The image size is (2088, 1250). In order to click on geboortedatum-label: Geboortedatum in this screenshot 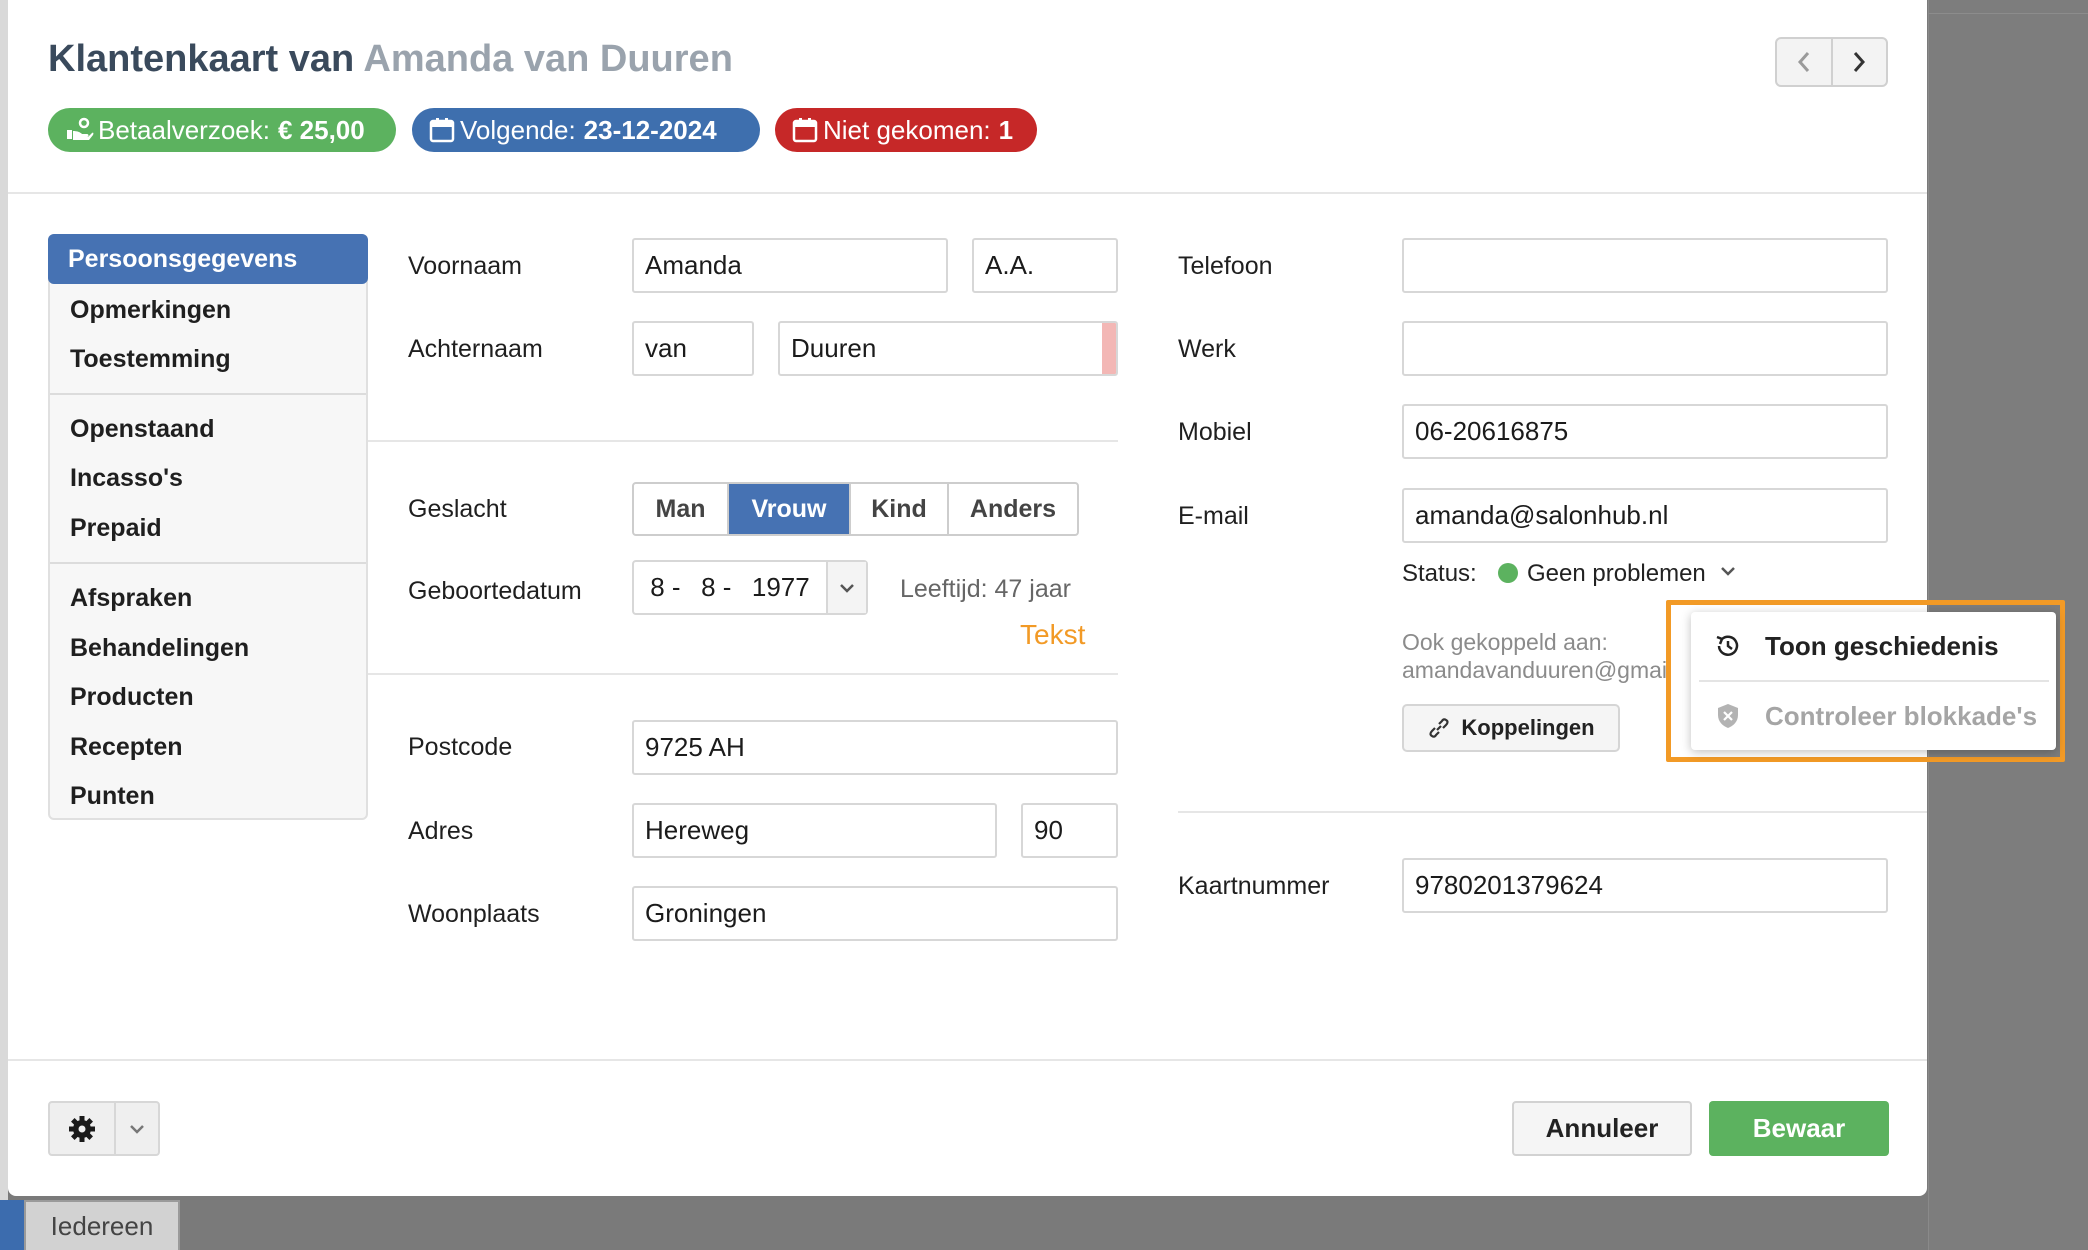, I will do `click(495, 591)`.